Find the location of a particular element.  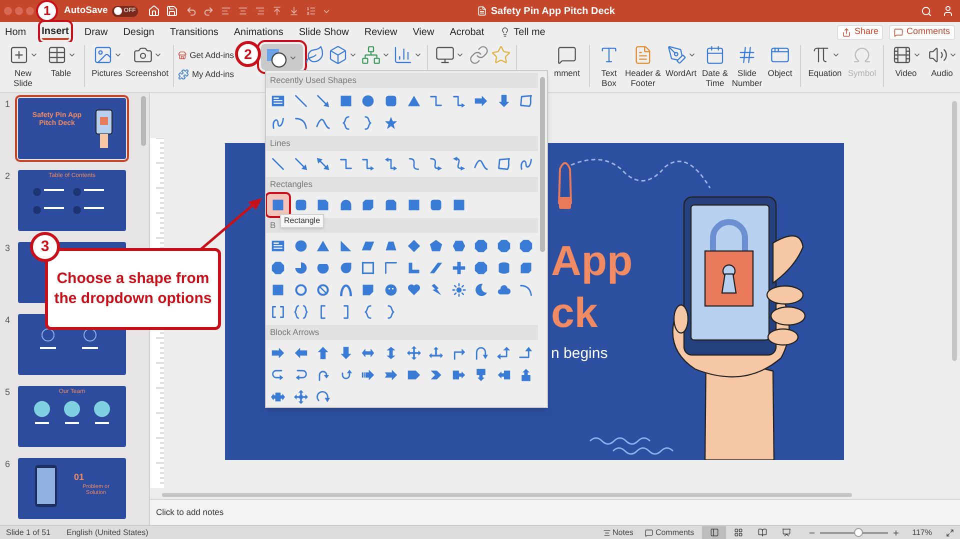

slide-number: 6 is located at coordinates (8, 464).